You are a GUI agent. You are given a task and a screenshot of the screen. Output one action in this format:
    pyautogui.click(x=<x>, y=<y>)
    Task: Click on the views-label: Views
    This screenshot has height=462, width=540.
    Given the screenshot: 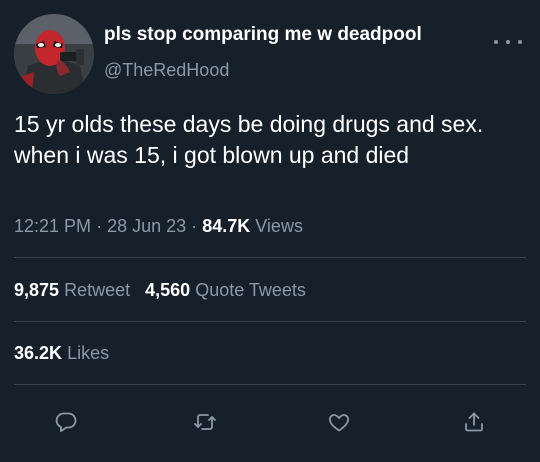 What is the action you would take?
    pyautogui.click(x=279, y=226)
    